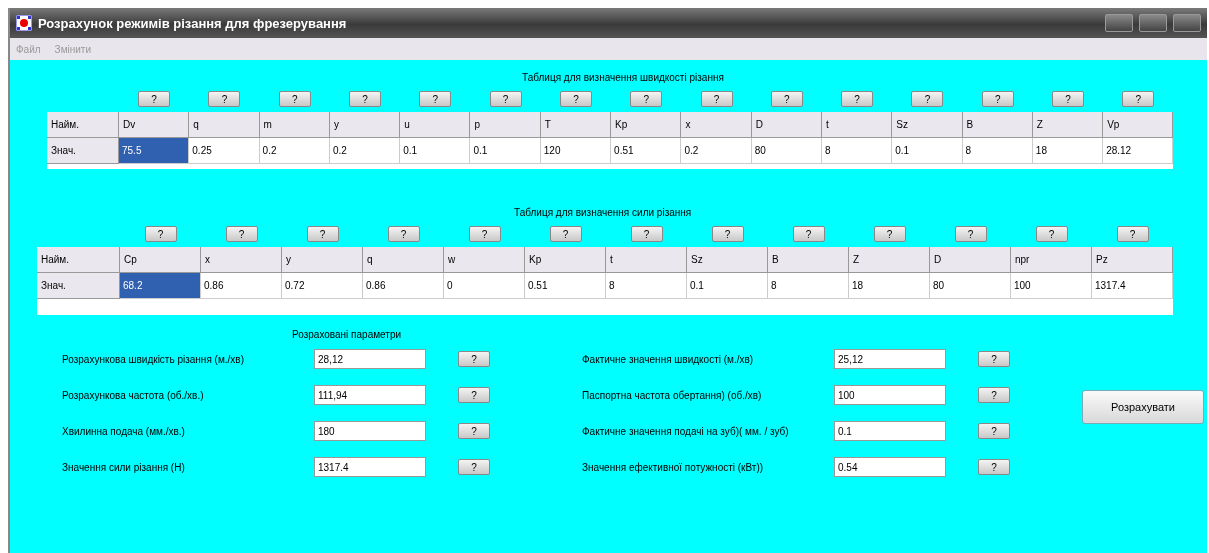  I want to click on app-icon, so click(24, 23).